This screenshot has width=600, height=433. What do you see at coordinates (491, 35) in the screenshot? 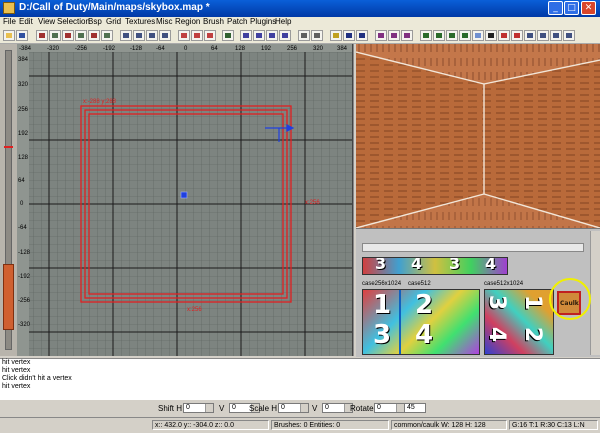
I see `line-tool-icon` at bounding box center [491, 35].